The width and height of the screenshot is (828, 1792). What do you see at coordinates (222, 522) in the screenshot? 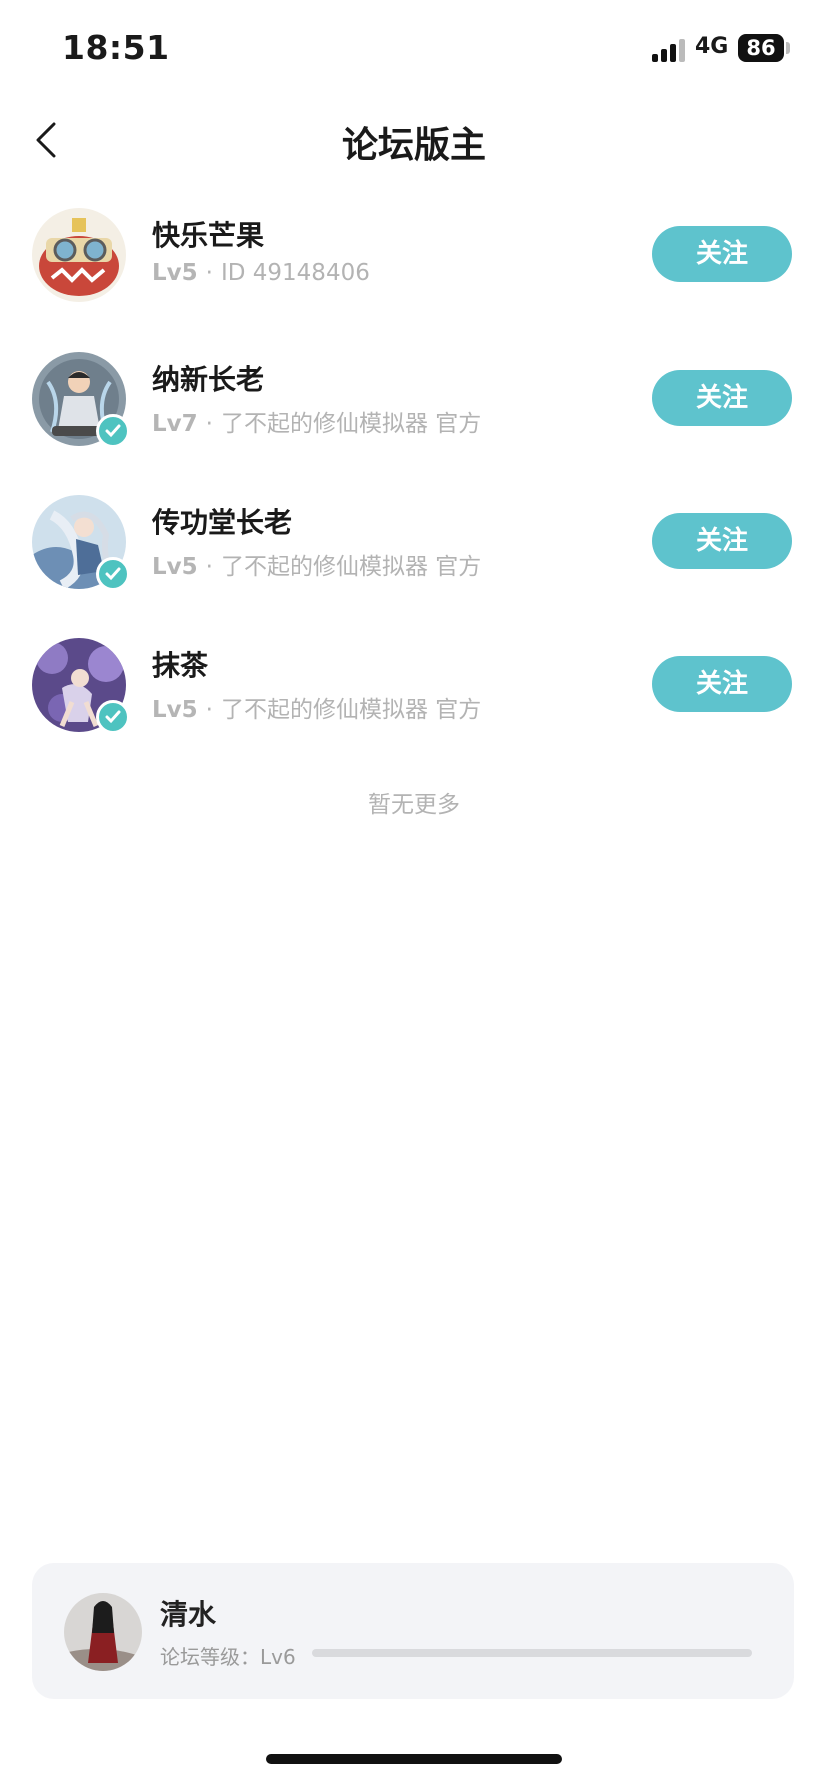
I see `moderator-name: 传功堂长老` at bounding box center [222, 522].